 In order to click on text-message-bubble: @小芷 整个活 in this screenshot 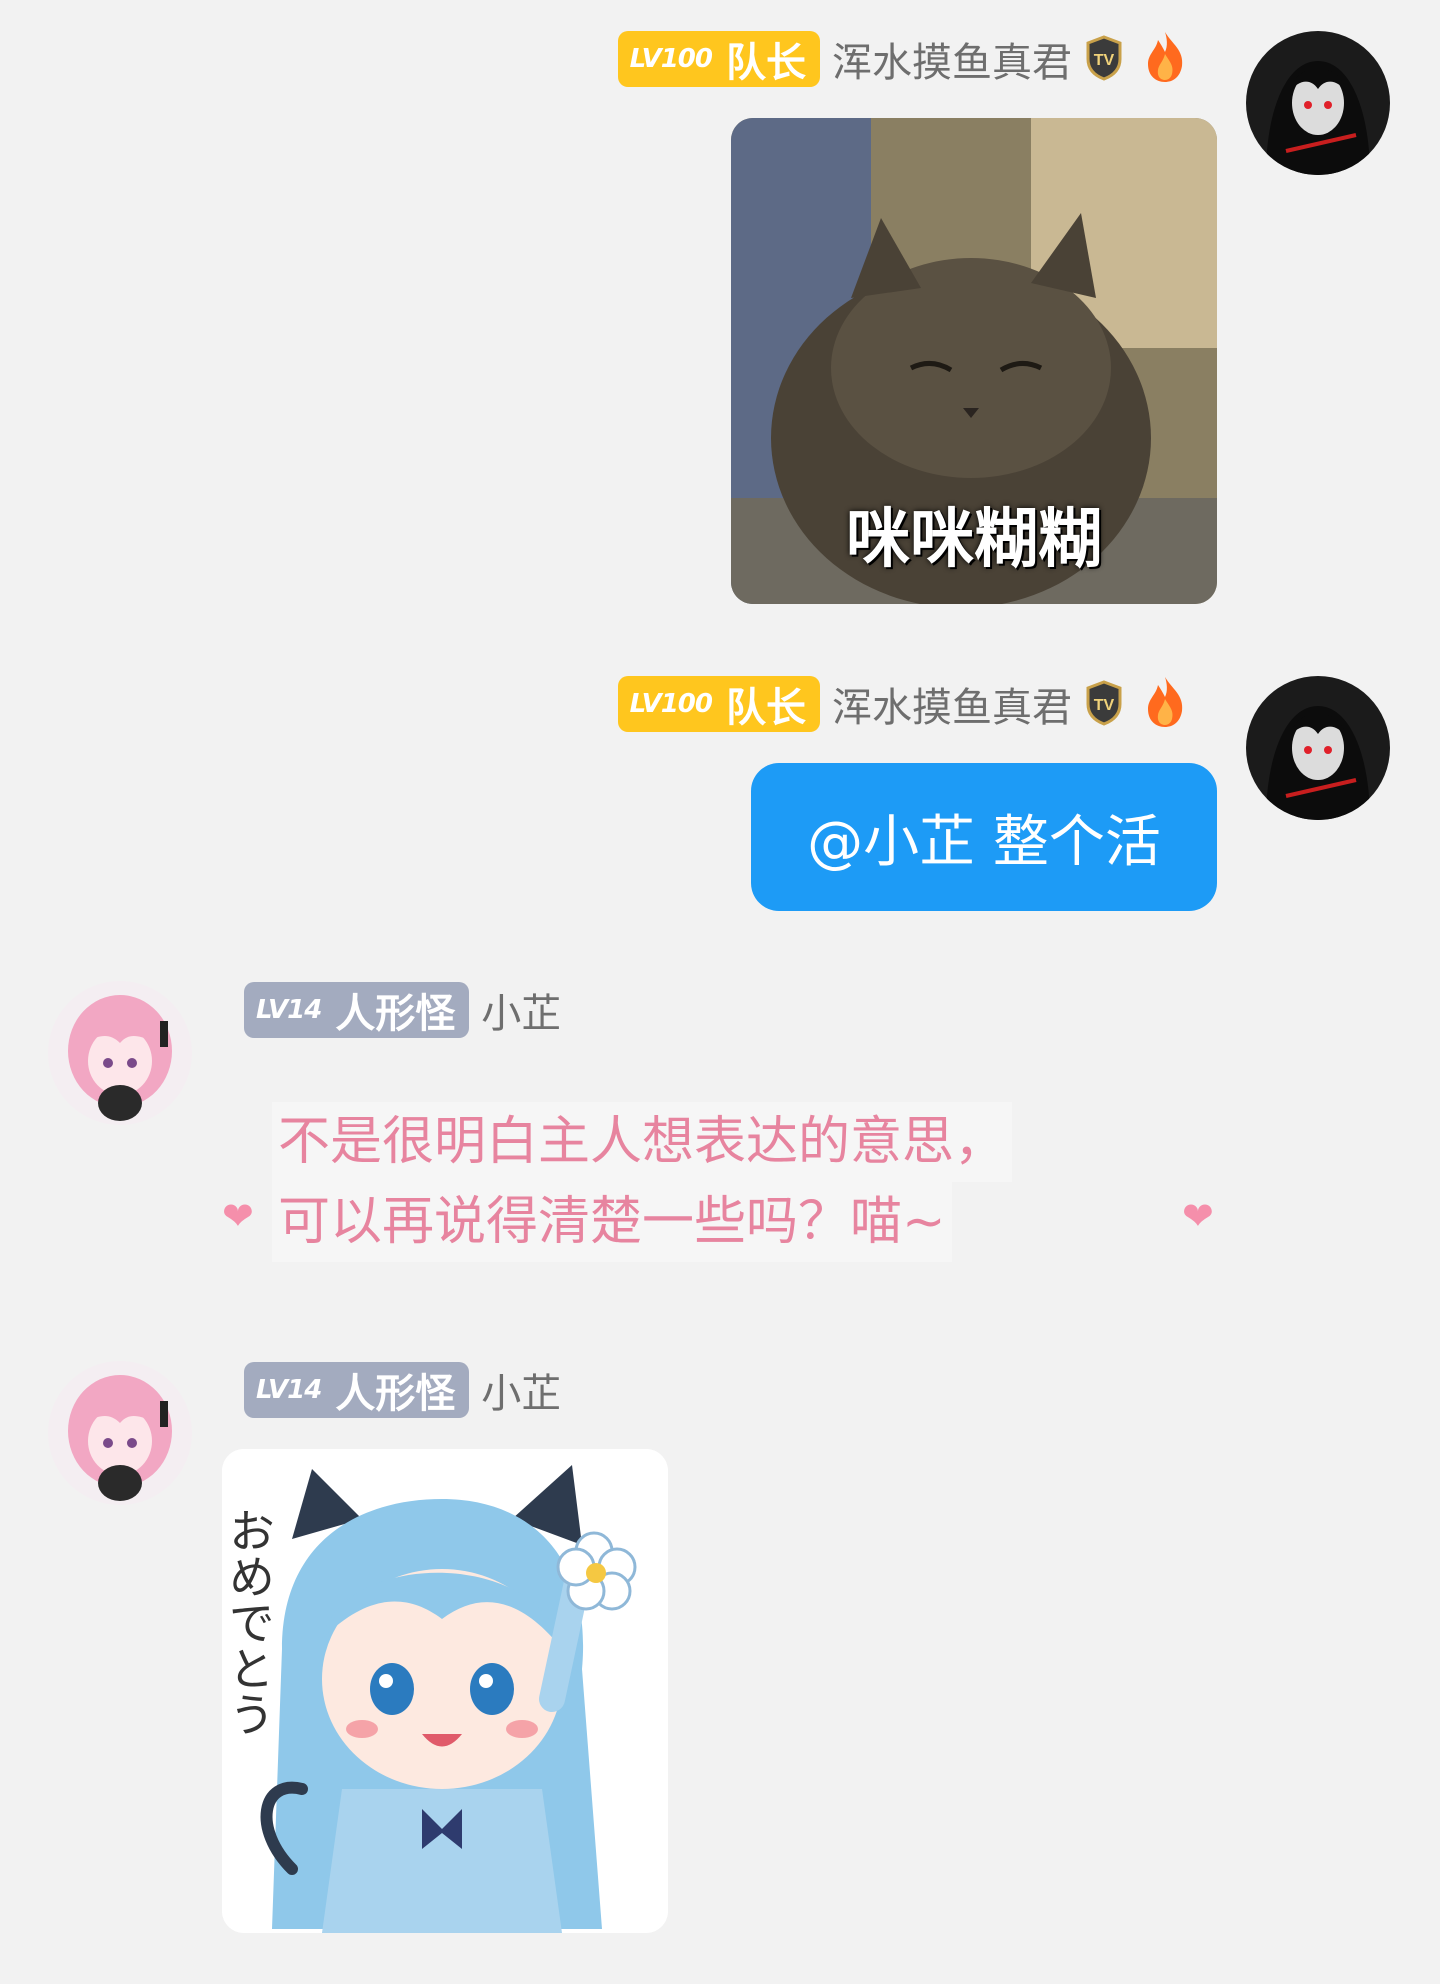, I will do `click(984, 837)`.